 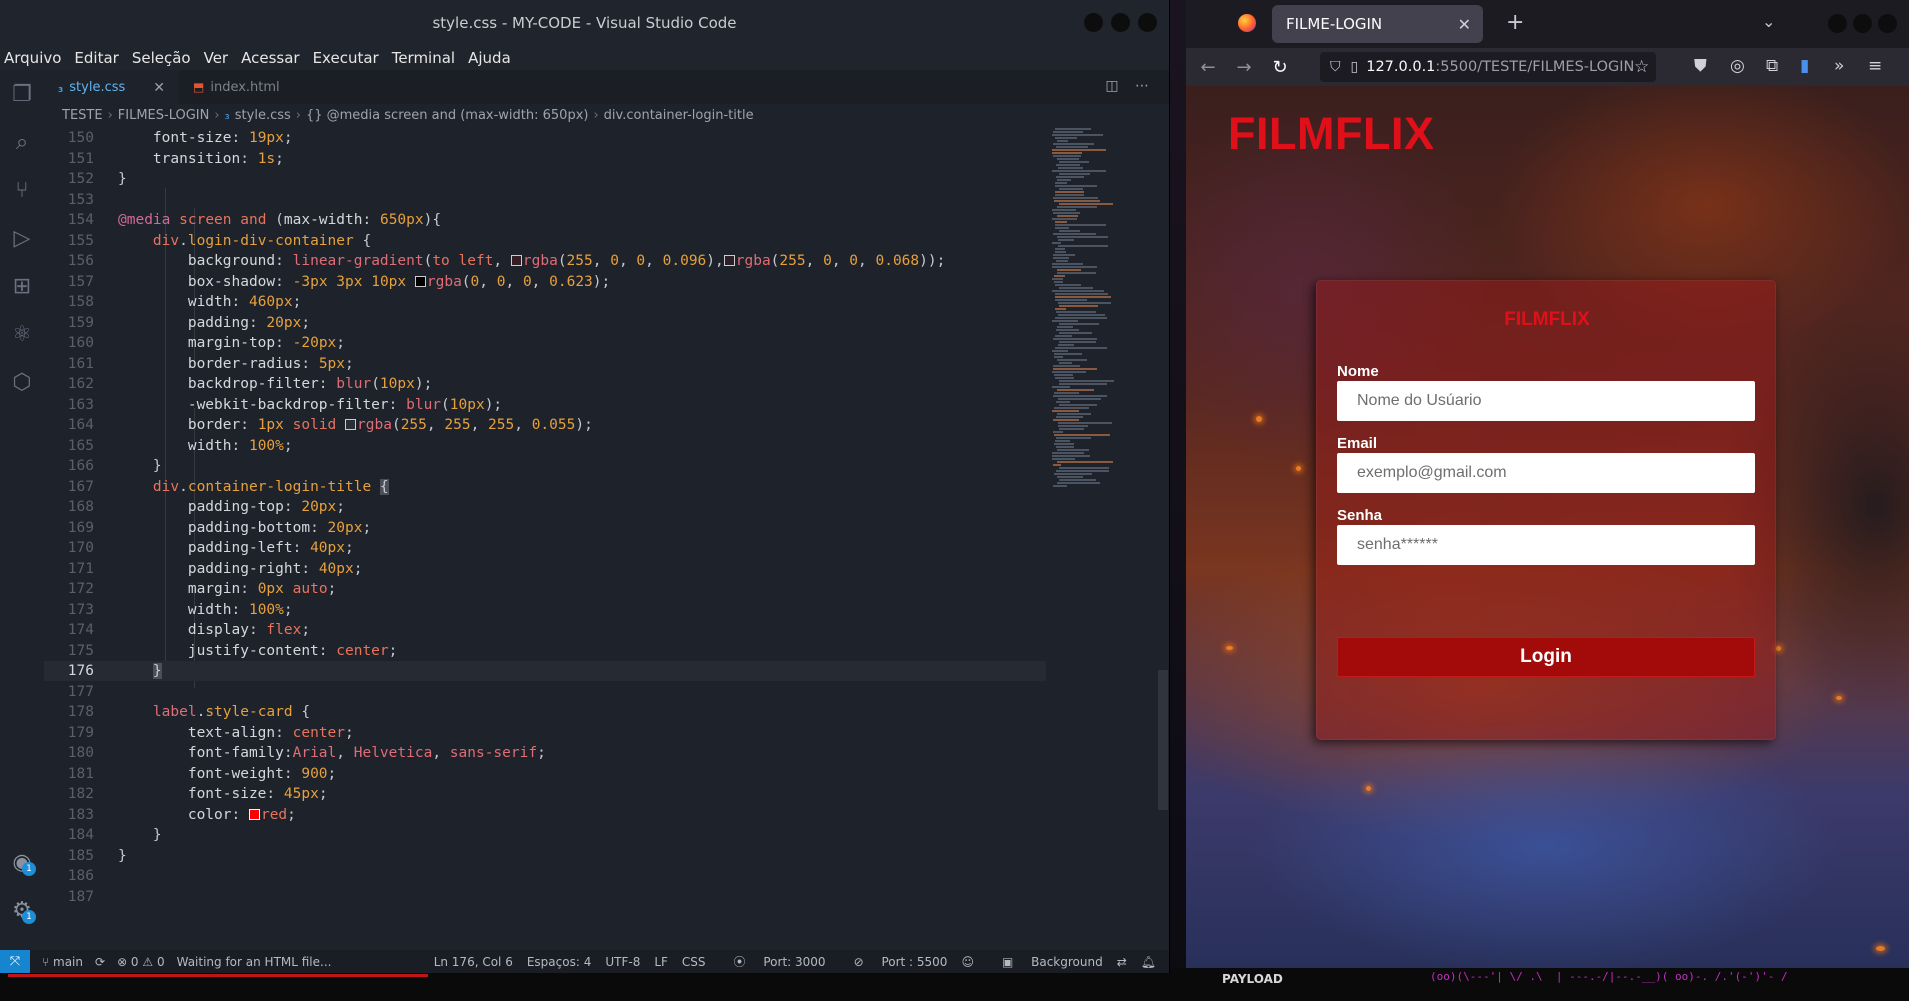 I want to click on hamburger-menu-icon: ≡, so click(x=1875, y=66).